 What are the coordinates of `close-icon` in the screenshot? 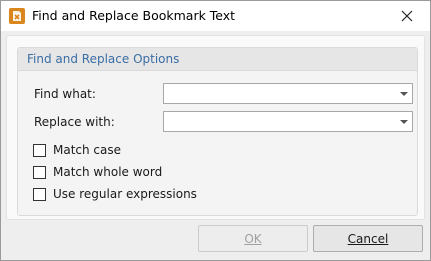 It's located at (407, 16).